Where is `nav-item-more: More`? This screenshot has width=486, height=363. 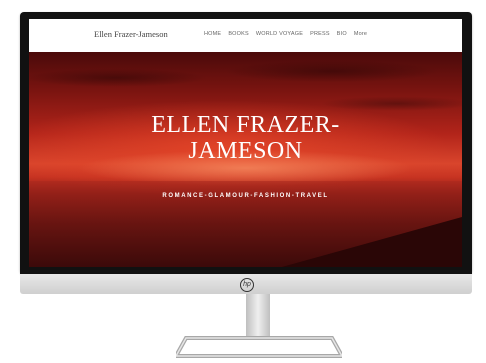 nav-item-more: More is located at coordinates (360, 34).